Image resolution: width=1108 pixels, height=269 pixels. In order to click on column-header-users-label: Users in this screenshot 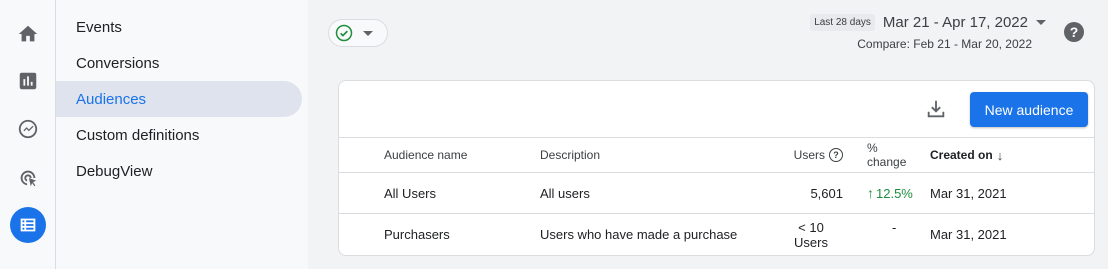, I will do `click(809, 155)`.